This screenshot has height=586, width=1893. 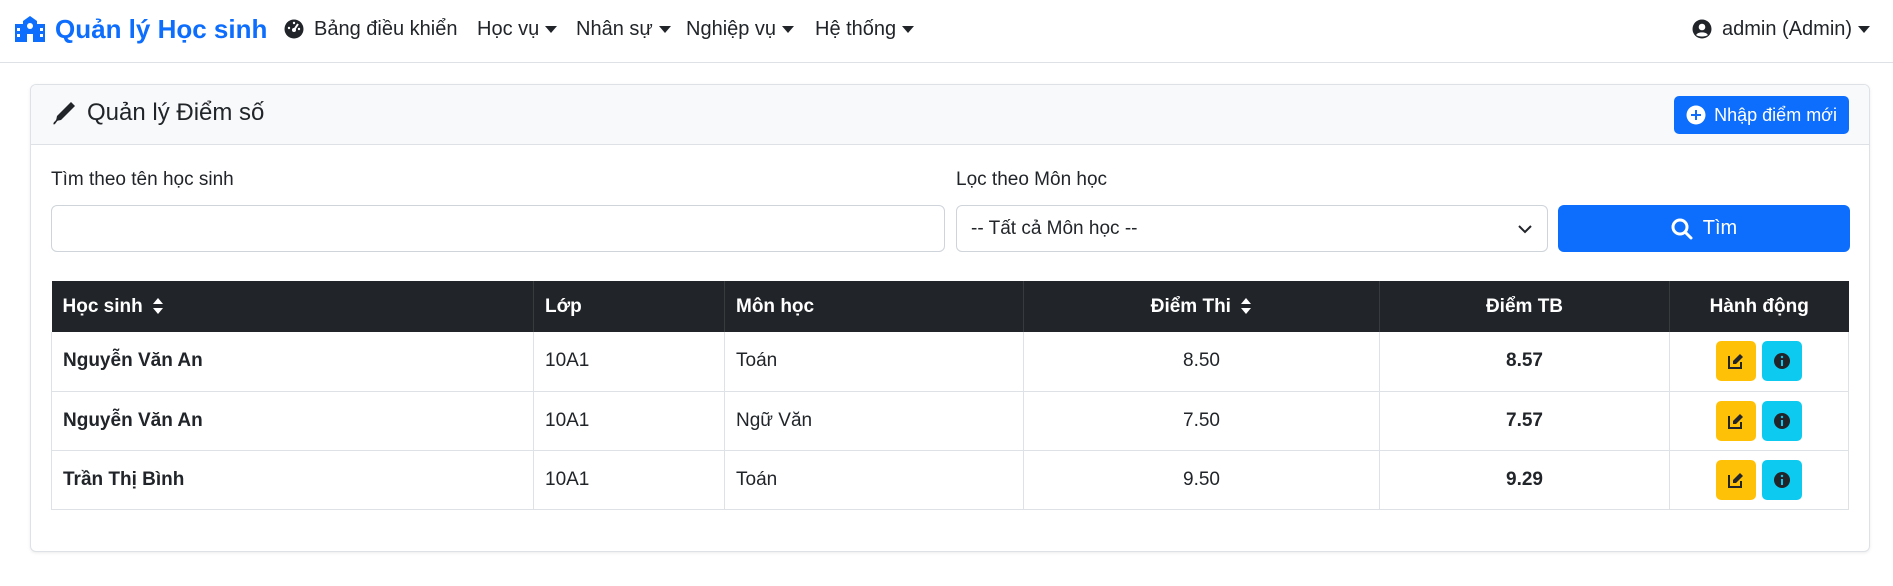 I want to click on nav-personnel-dropdown: Nhân sự, so click(x=623, y=29).